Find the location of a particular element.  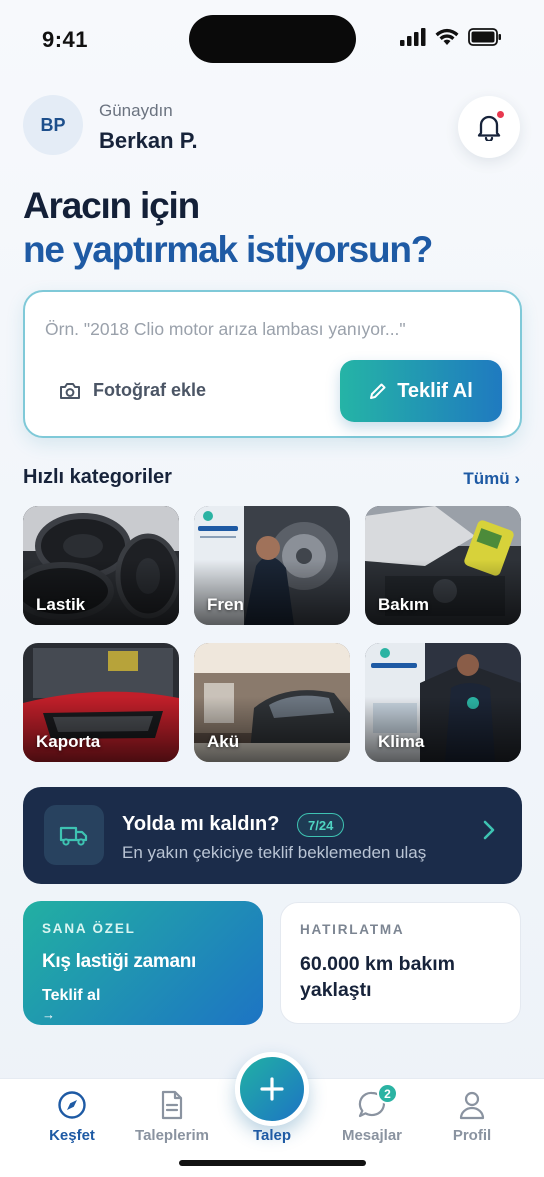

tab-label: Mesajlar is located at coordinates (372, 1135).